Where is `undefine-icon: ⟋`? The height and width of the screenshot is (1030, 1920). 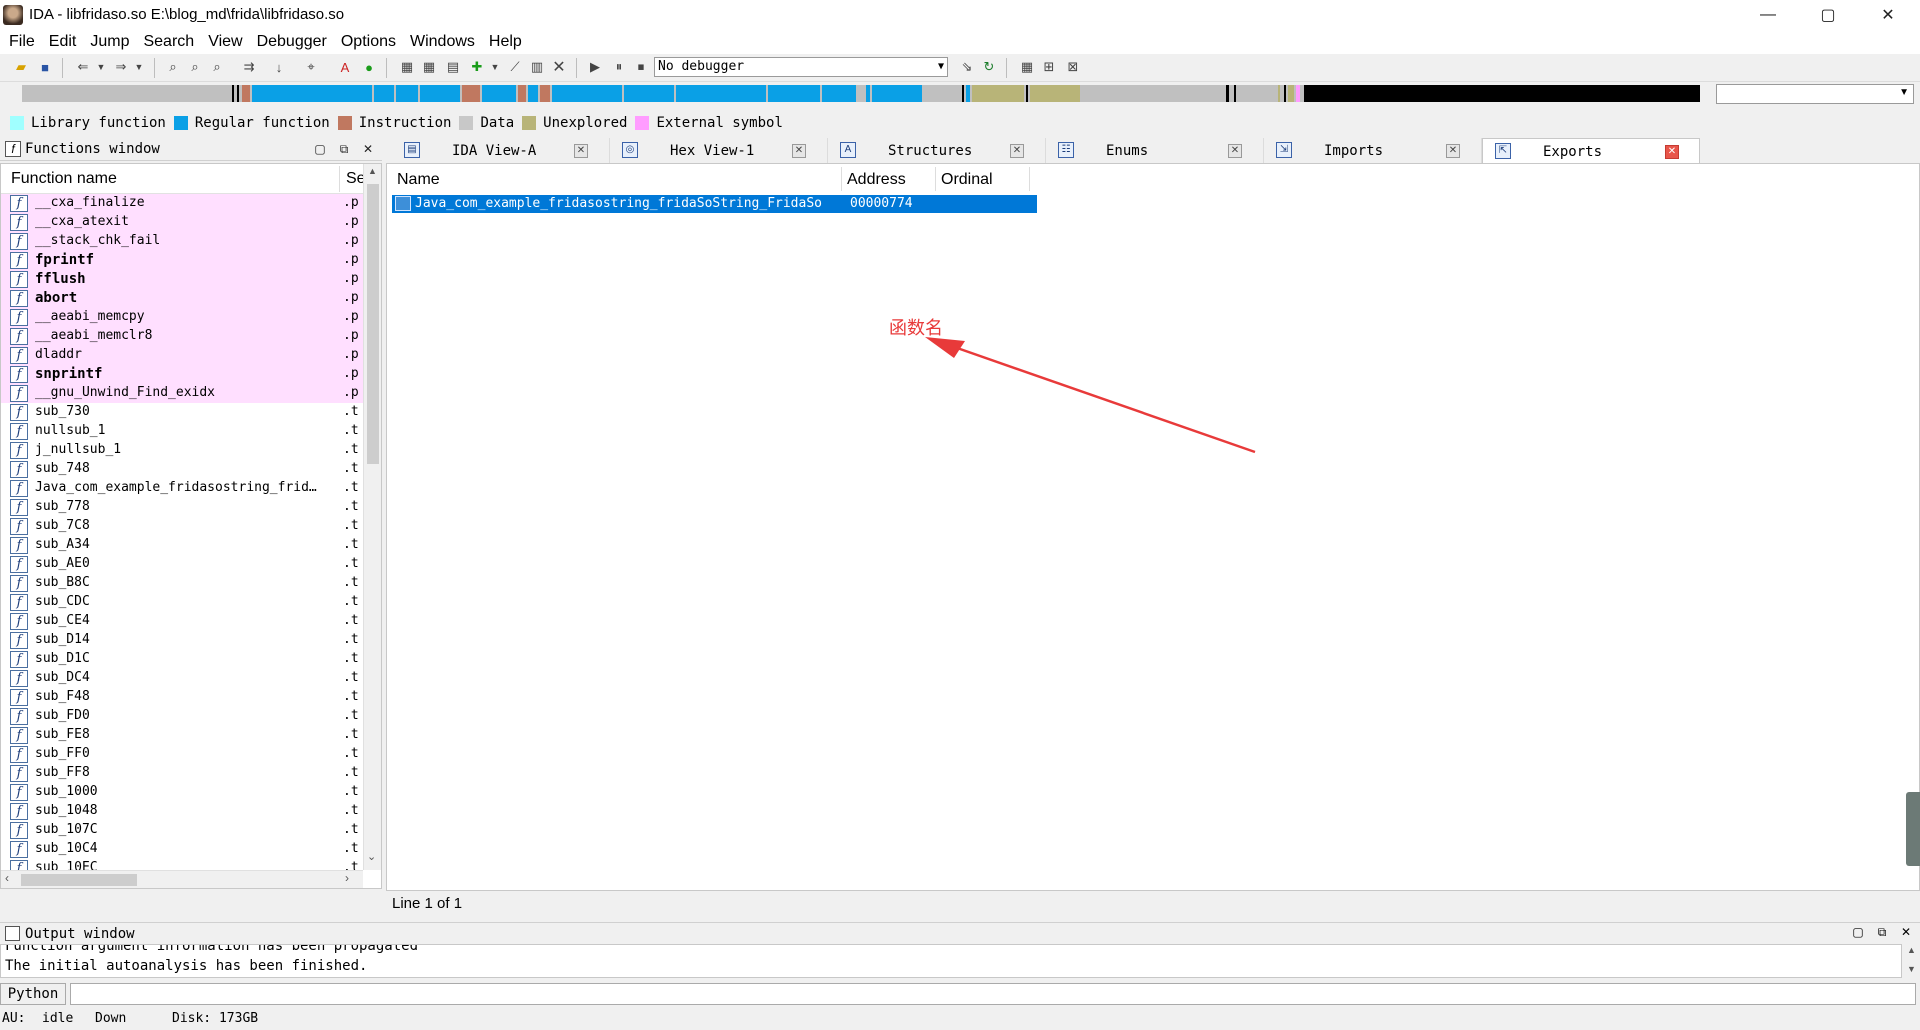
undefine-icon: ⟋ is located at coordinates (515, 67).